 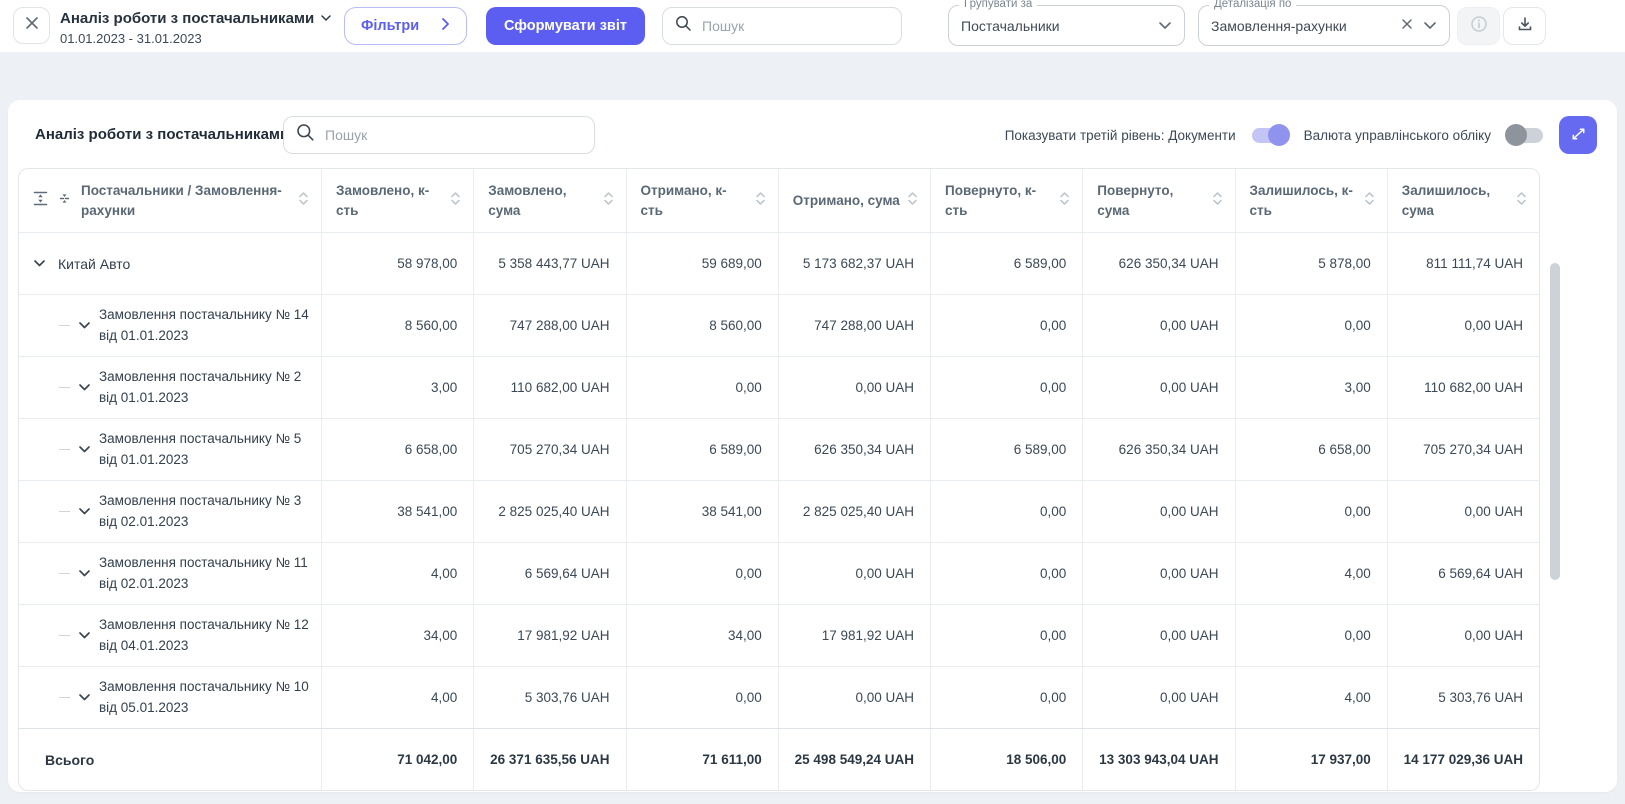 What do you see at coordinates (853, 511) in the screenshot?
I see `value-cell: 2 825 025,40 UAH` at bounding box center [853, 511].